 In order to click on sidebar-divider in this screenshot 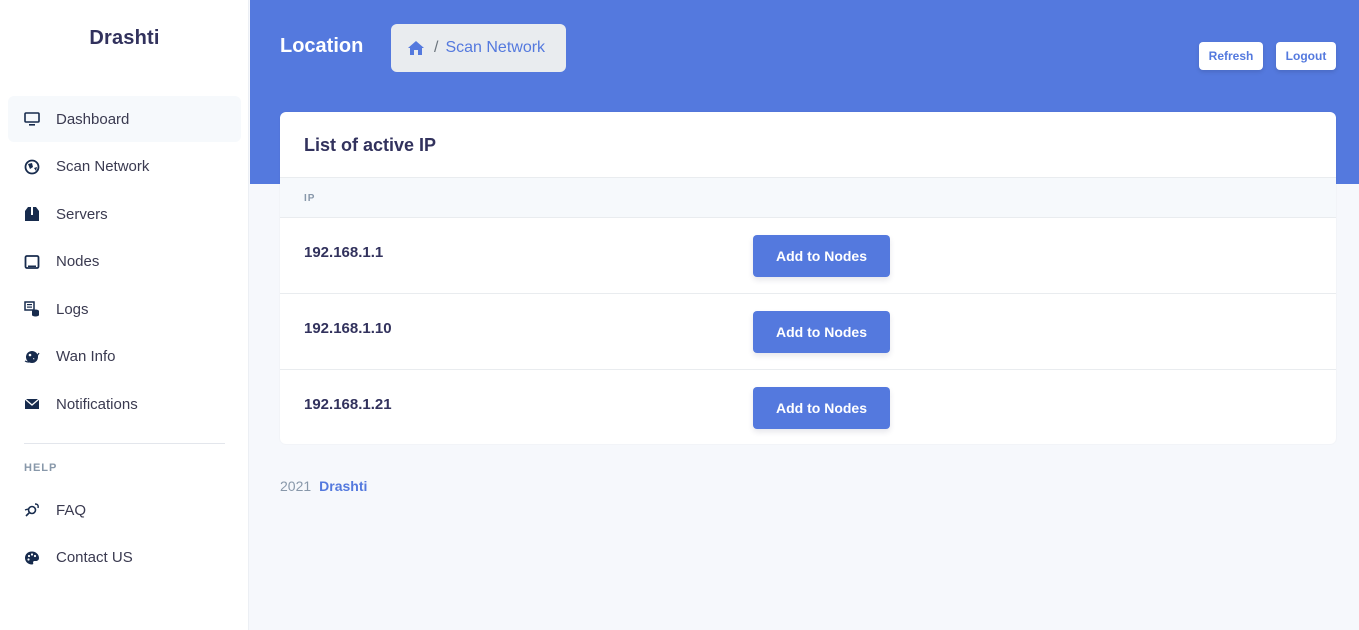, I will do `click(124, 443)`.